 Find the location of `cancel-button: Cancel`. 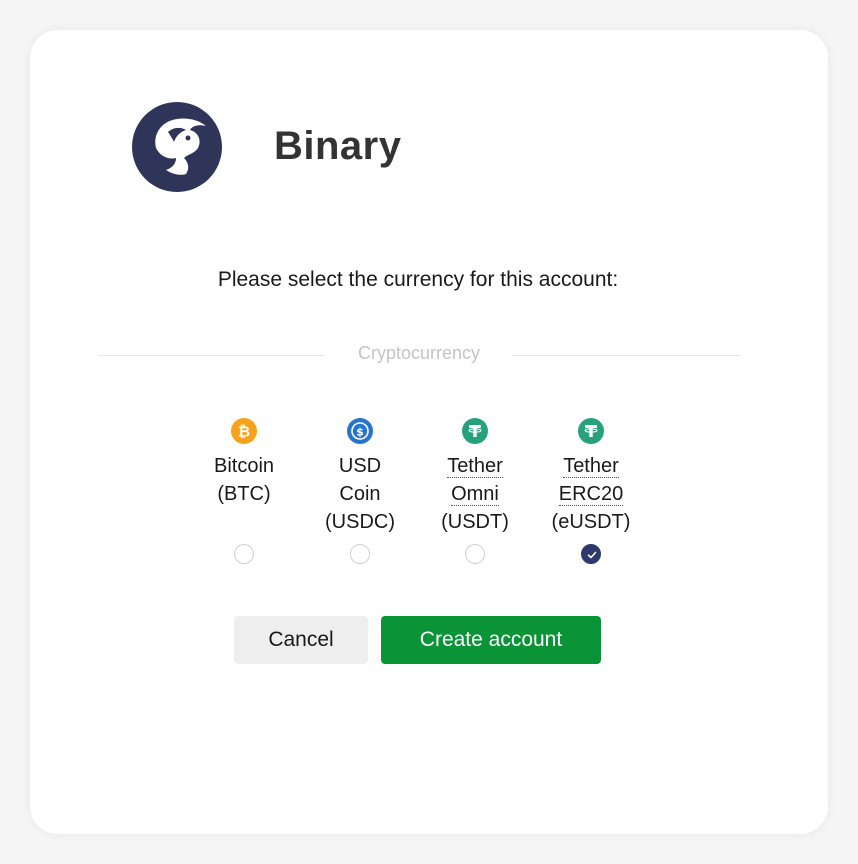

cancel-button: Cancel is located at coordinates (301, 640).